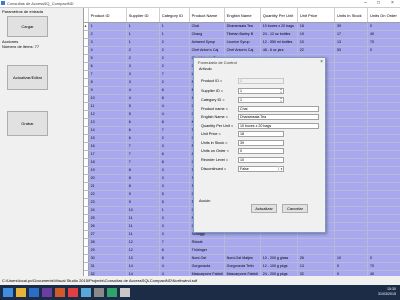  What do you see at coordinates (107, 266) in the screenshot?
I see `table-cell: 31` at bounding box center [107, 266].